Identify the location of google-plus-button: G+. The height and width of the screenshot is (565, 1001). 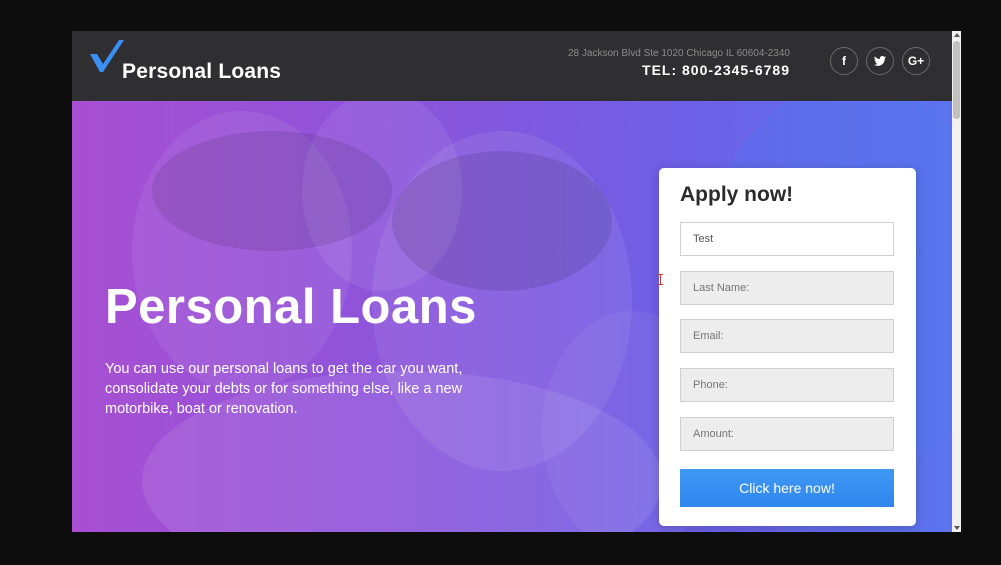
(916, 61).